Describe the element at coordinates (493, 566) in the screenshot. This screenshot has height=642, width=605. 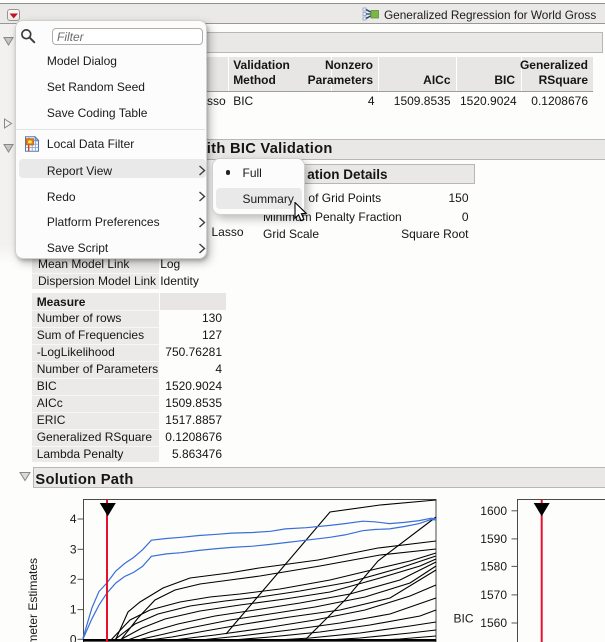
I see `svg-text: 1580` at that location.